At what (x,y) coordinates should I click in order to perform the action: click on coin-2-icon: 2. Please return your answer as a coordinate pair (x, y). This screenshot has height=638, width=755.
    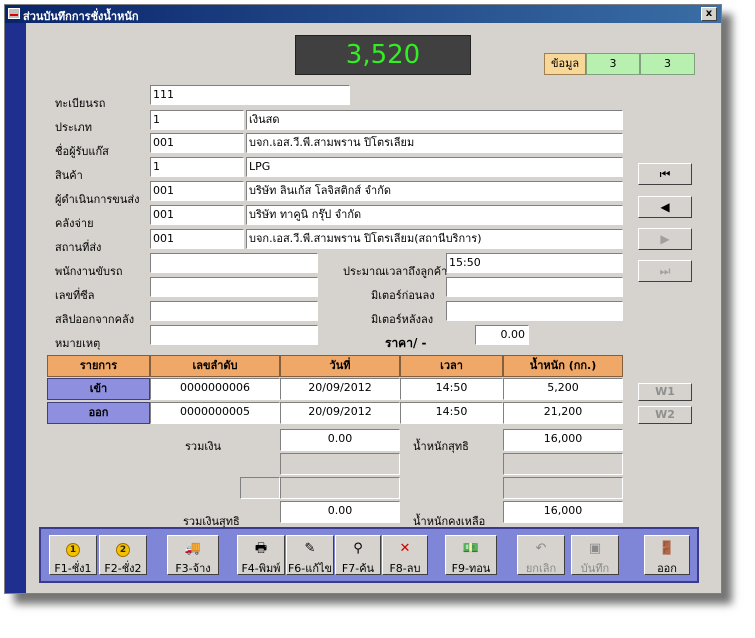
    Looking at the image, I should click on (123, 550).